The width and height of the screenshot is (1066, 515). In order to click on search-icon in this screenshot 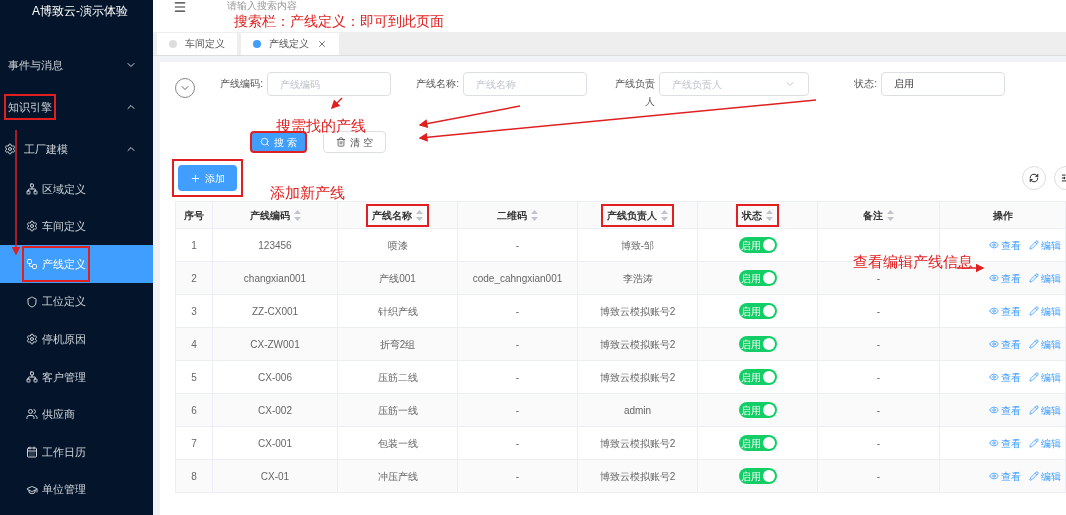, I will do `click(265, 142)`.